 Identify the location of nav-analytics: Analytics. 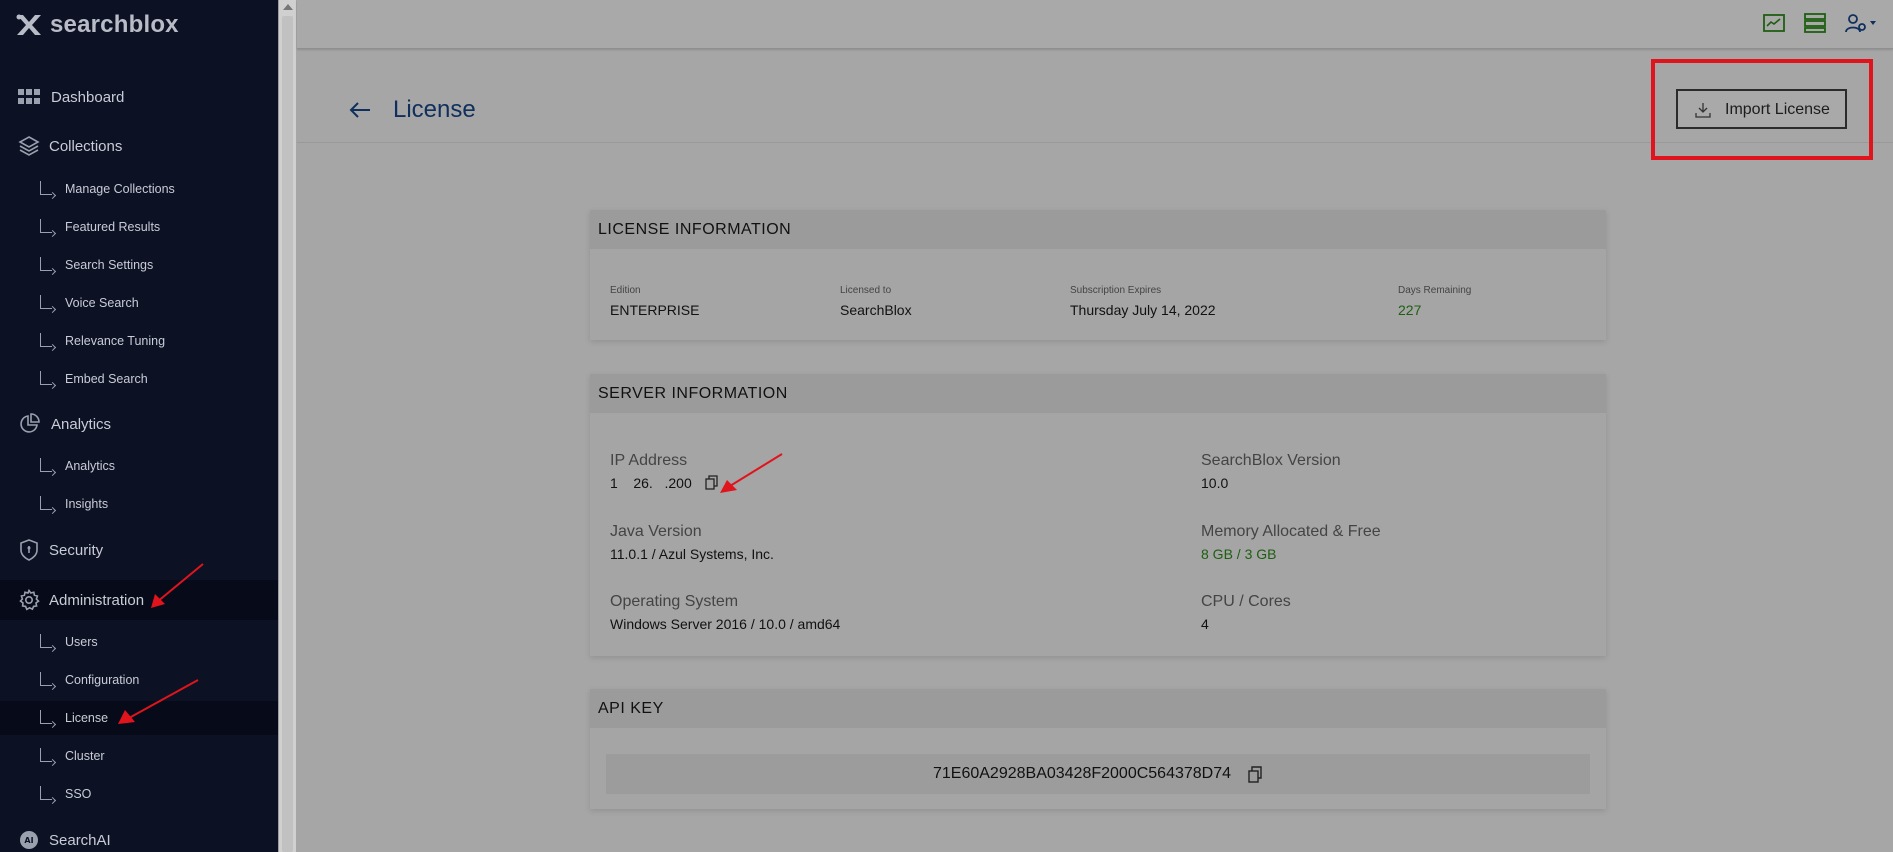
(139, 424).